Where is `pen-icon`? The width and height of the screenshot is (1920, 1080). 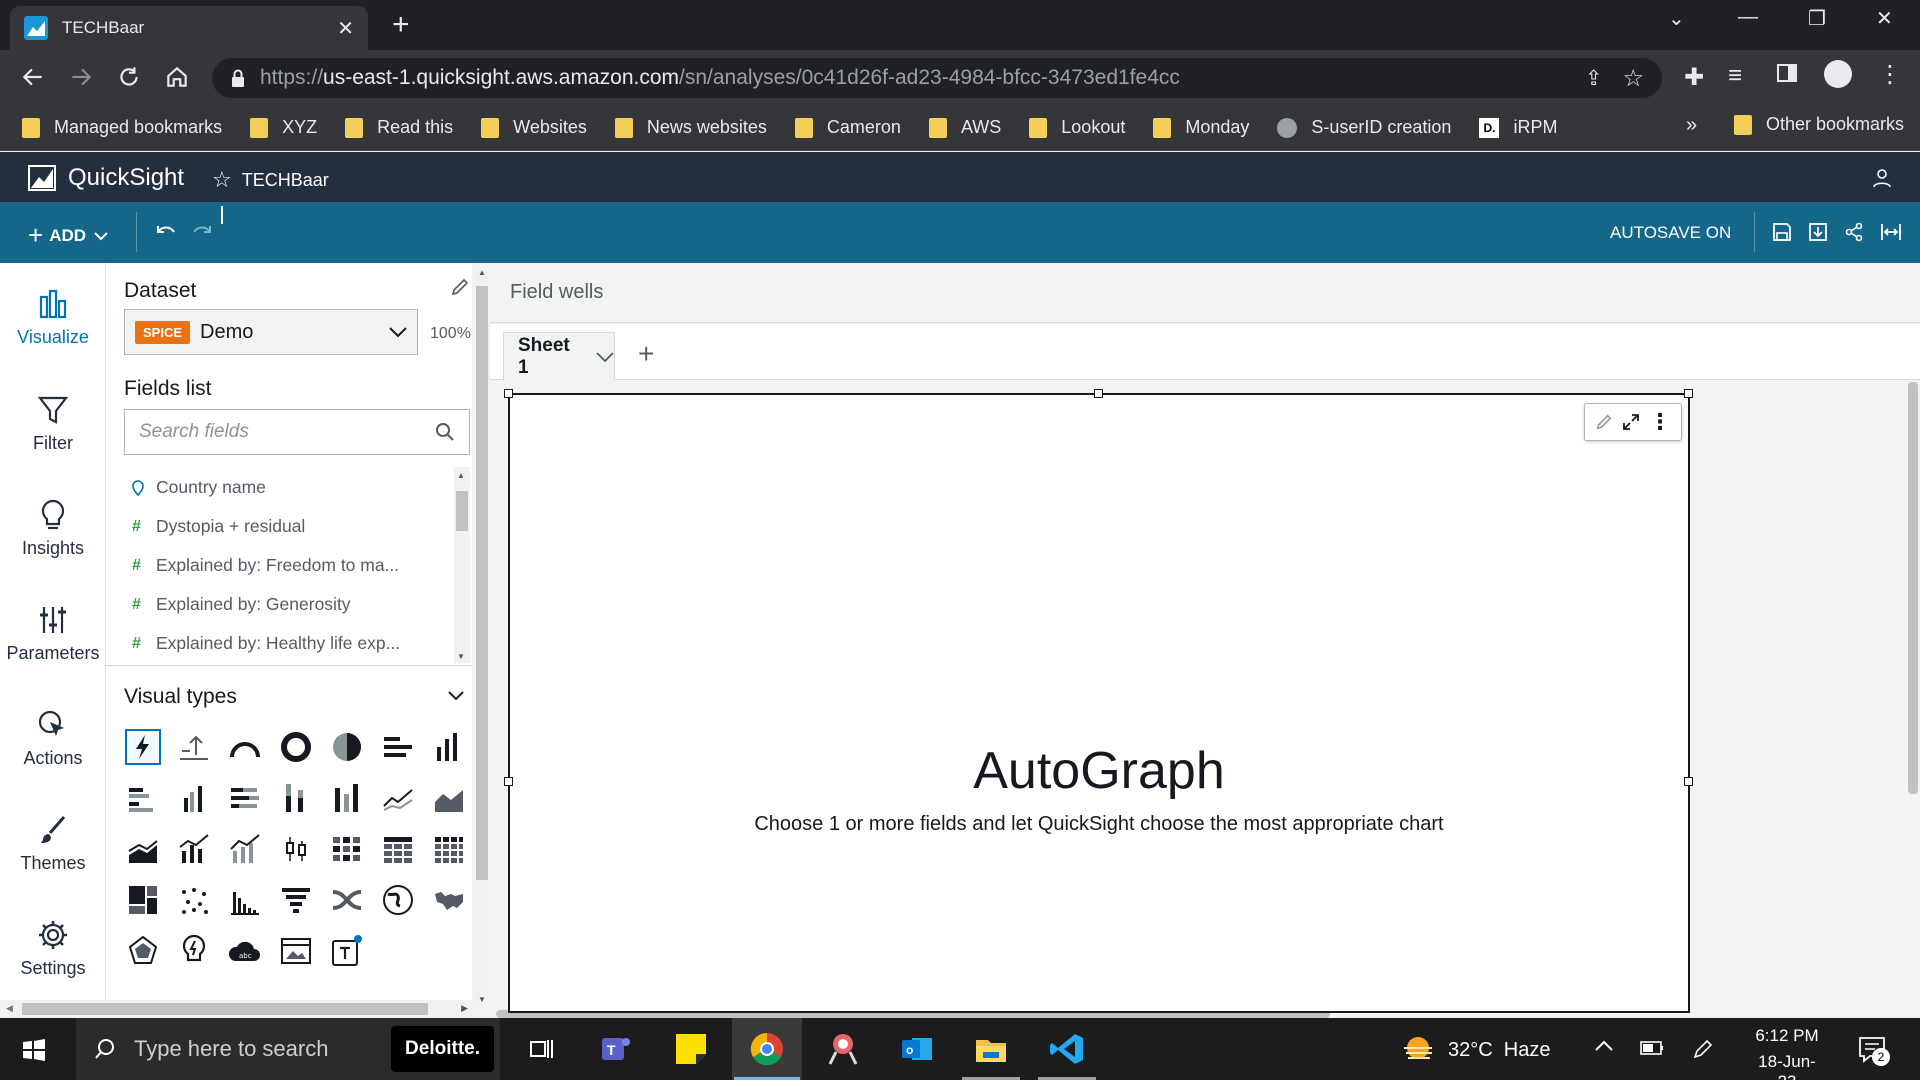 pen-icon is located at coordinates (1703, 1049).